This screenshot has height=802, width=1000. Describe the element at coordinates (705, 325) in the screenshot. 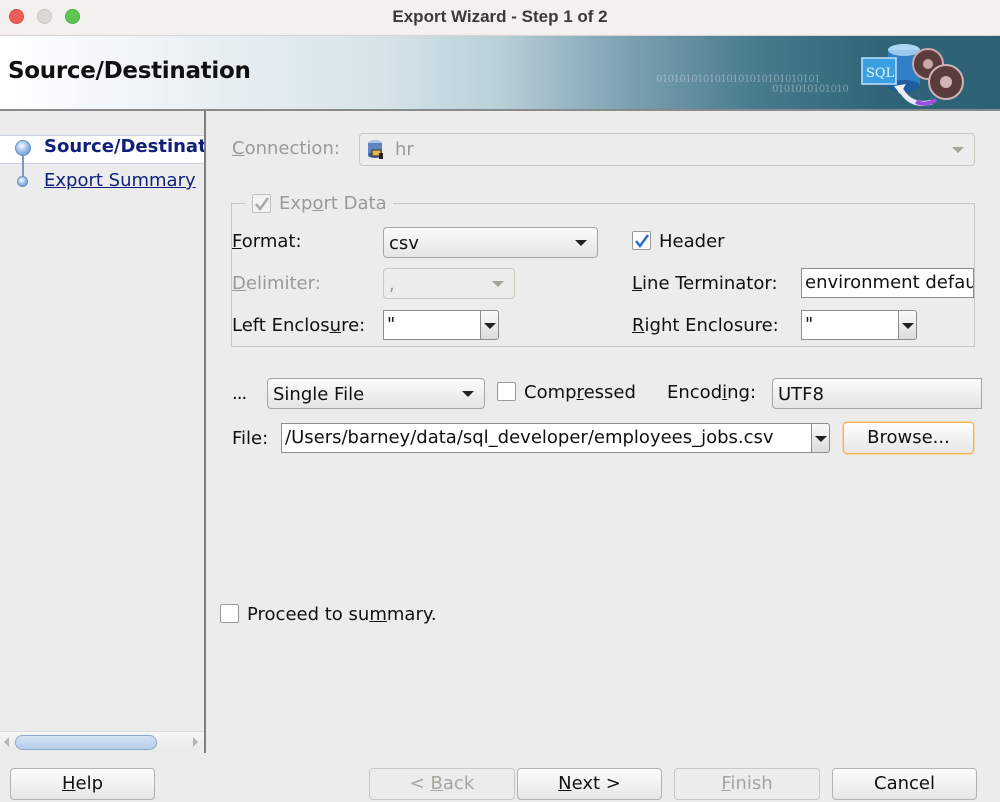

I see `right-enclosure-label: Right Enclosure:` at that location.